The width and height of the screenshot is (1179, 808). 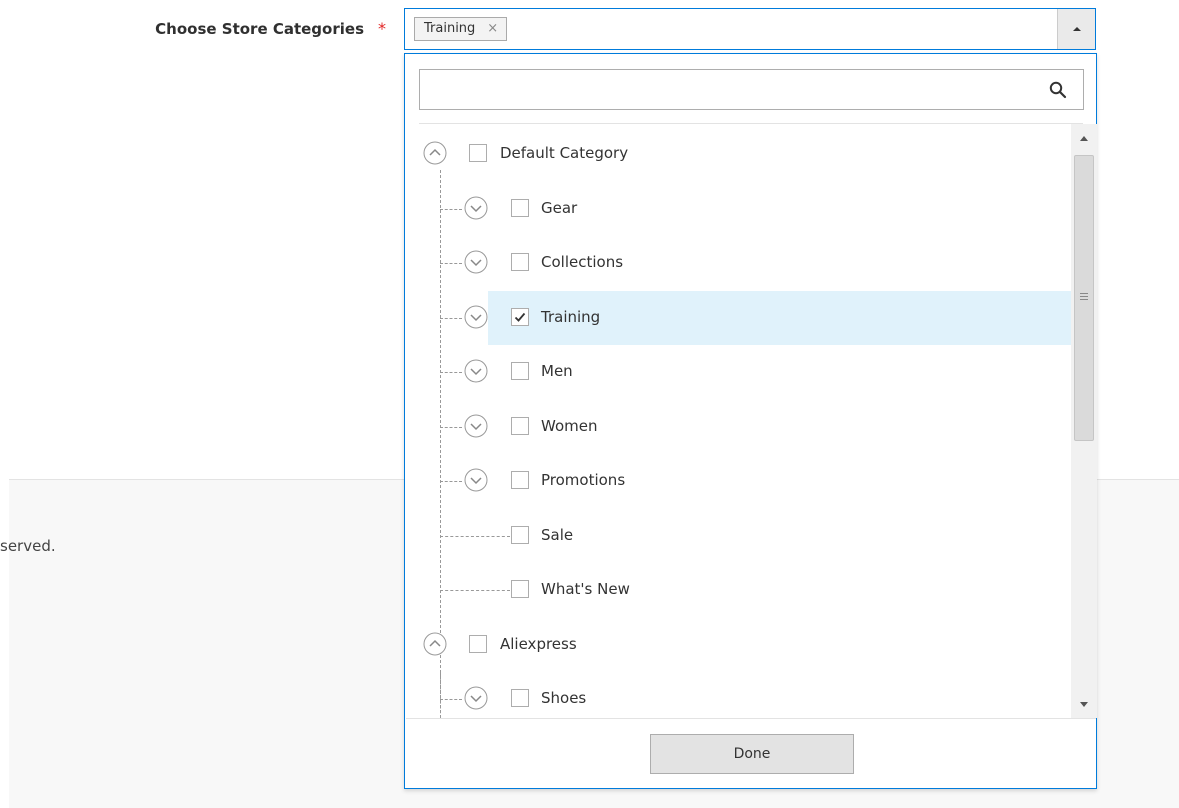 I want to click on tree-node-promotions: Promotions, so click(x=745, y=481).